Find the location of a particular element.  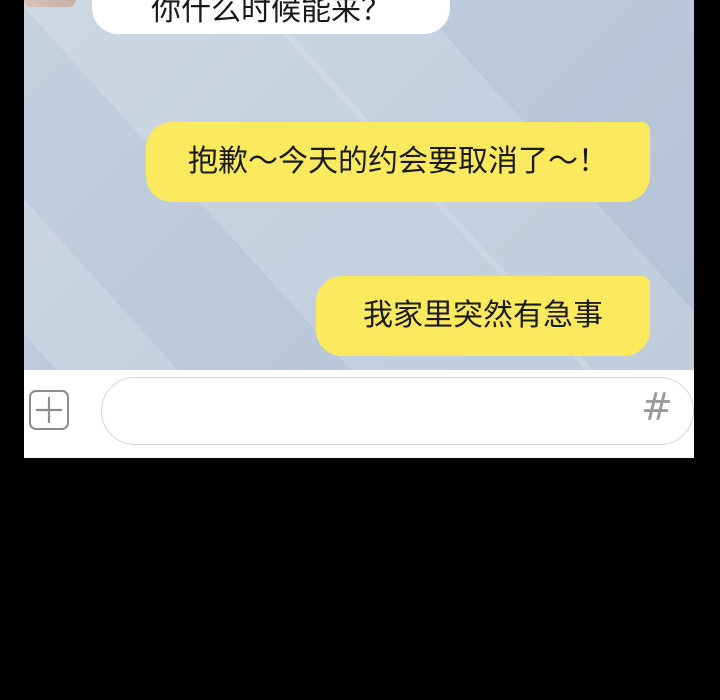

message-input is located at coordinates (397, 411).